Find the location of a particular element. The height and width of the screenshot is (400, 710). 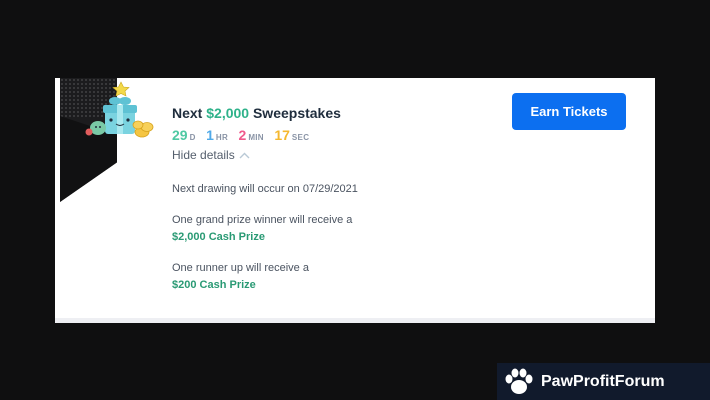

countdown-timer: 29 D 1 HR 2 MIN 17 SEC is located at coordinates (243, 136).